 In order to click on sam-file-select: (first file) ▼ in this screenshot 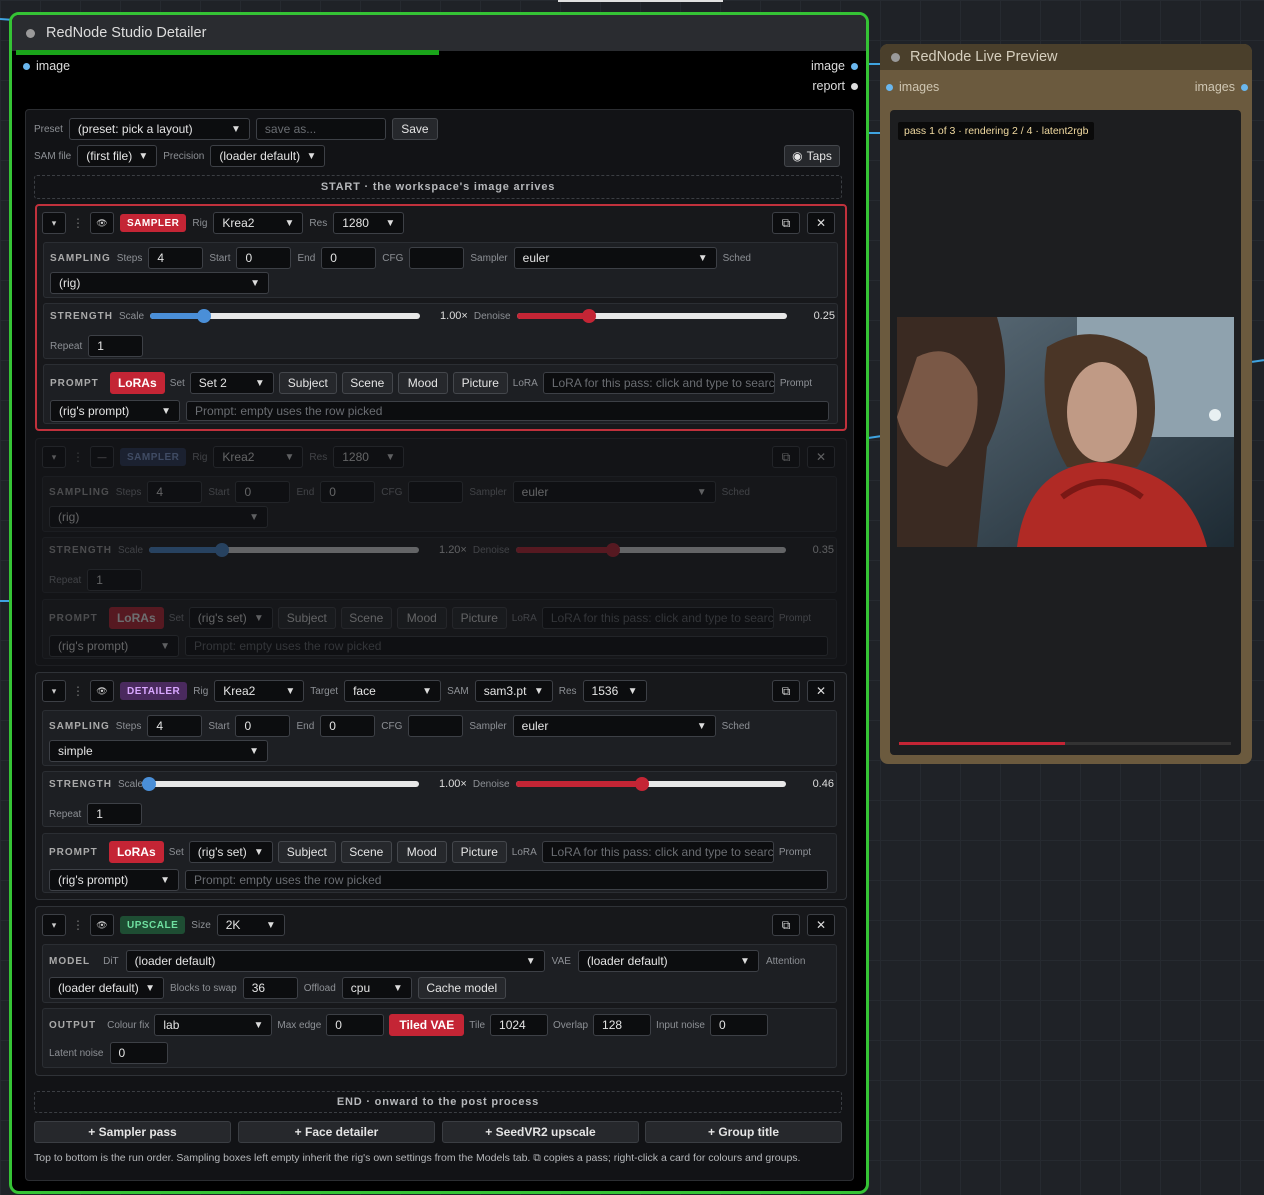, I will do `click(117, 156)`.